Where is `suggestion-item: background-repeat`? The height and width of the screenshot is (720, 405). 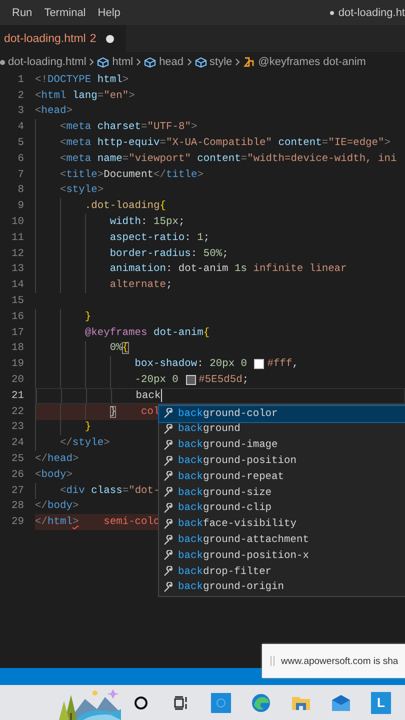
suggestion-item: background-repeat is located at coordinates (282, 476).